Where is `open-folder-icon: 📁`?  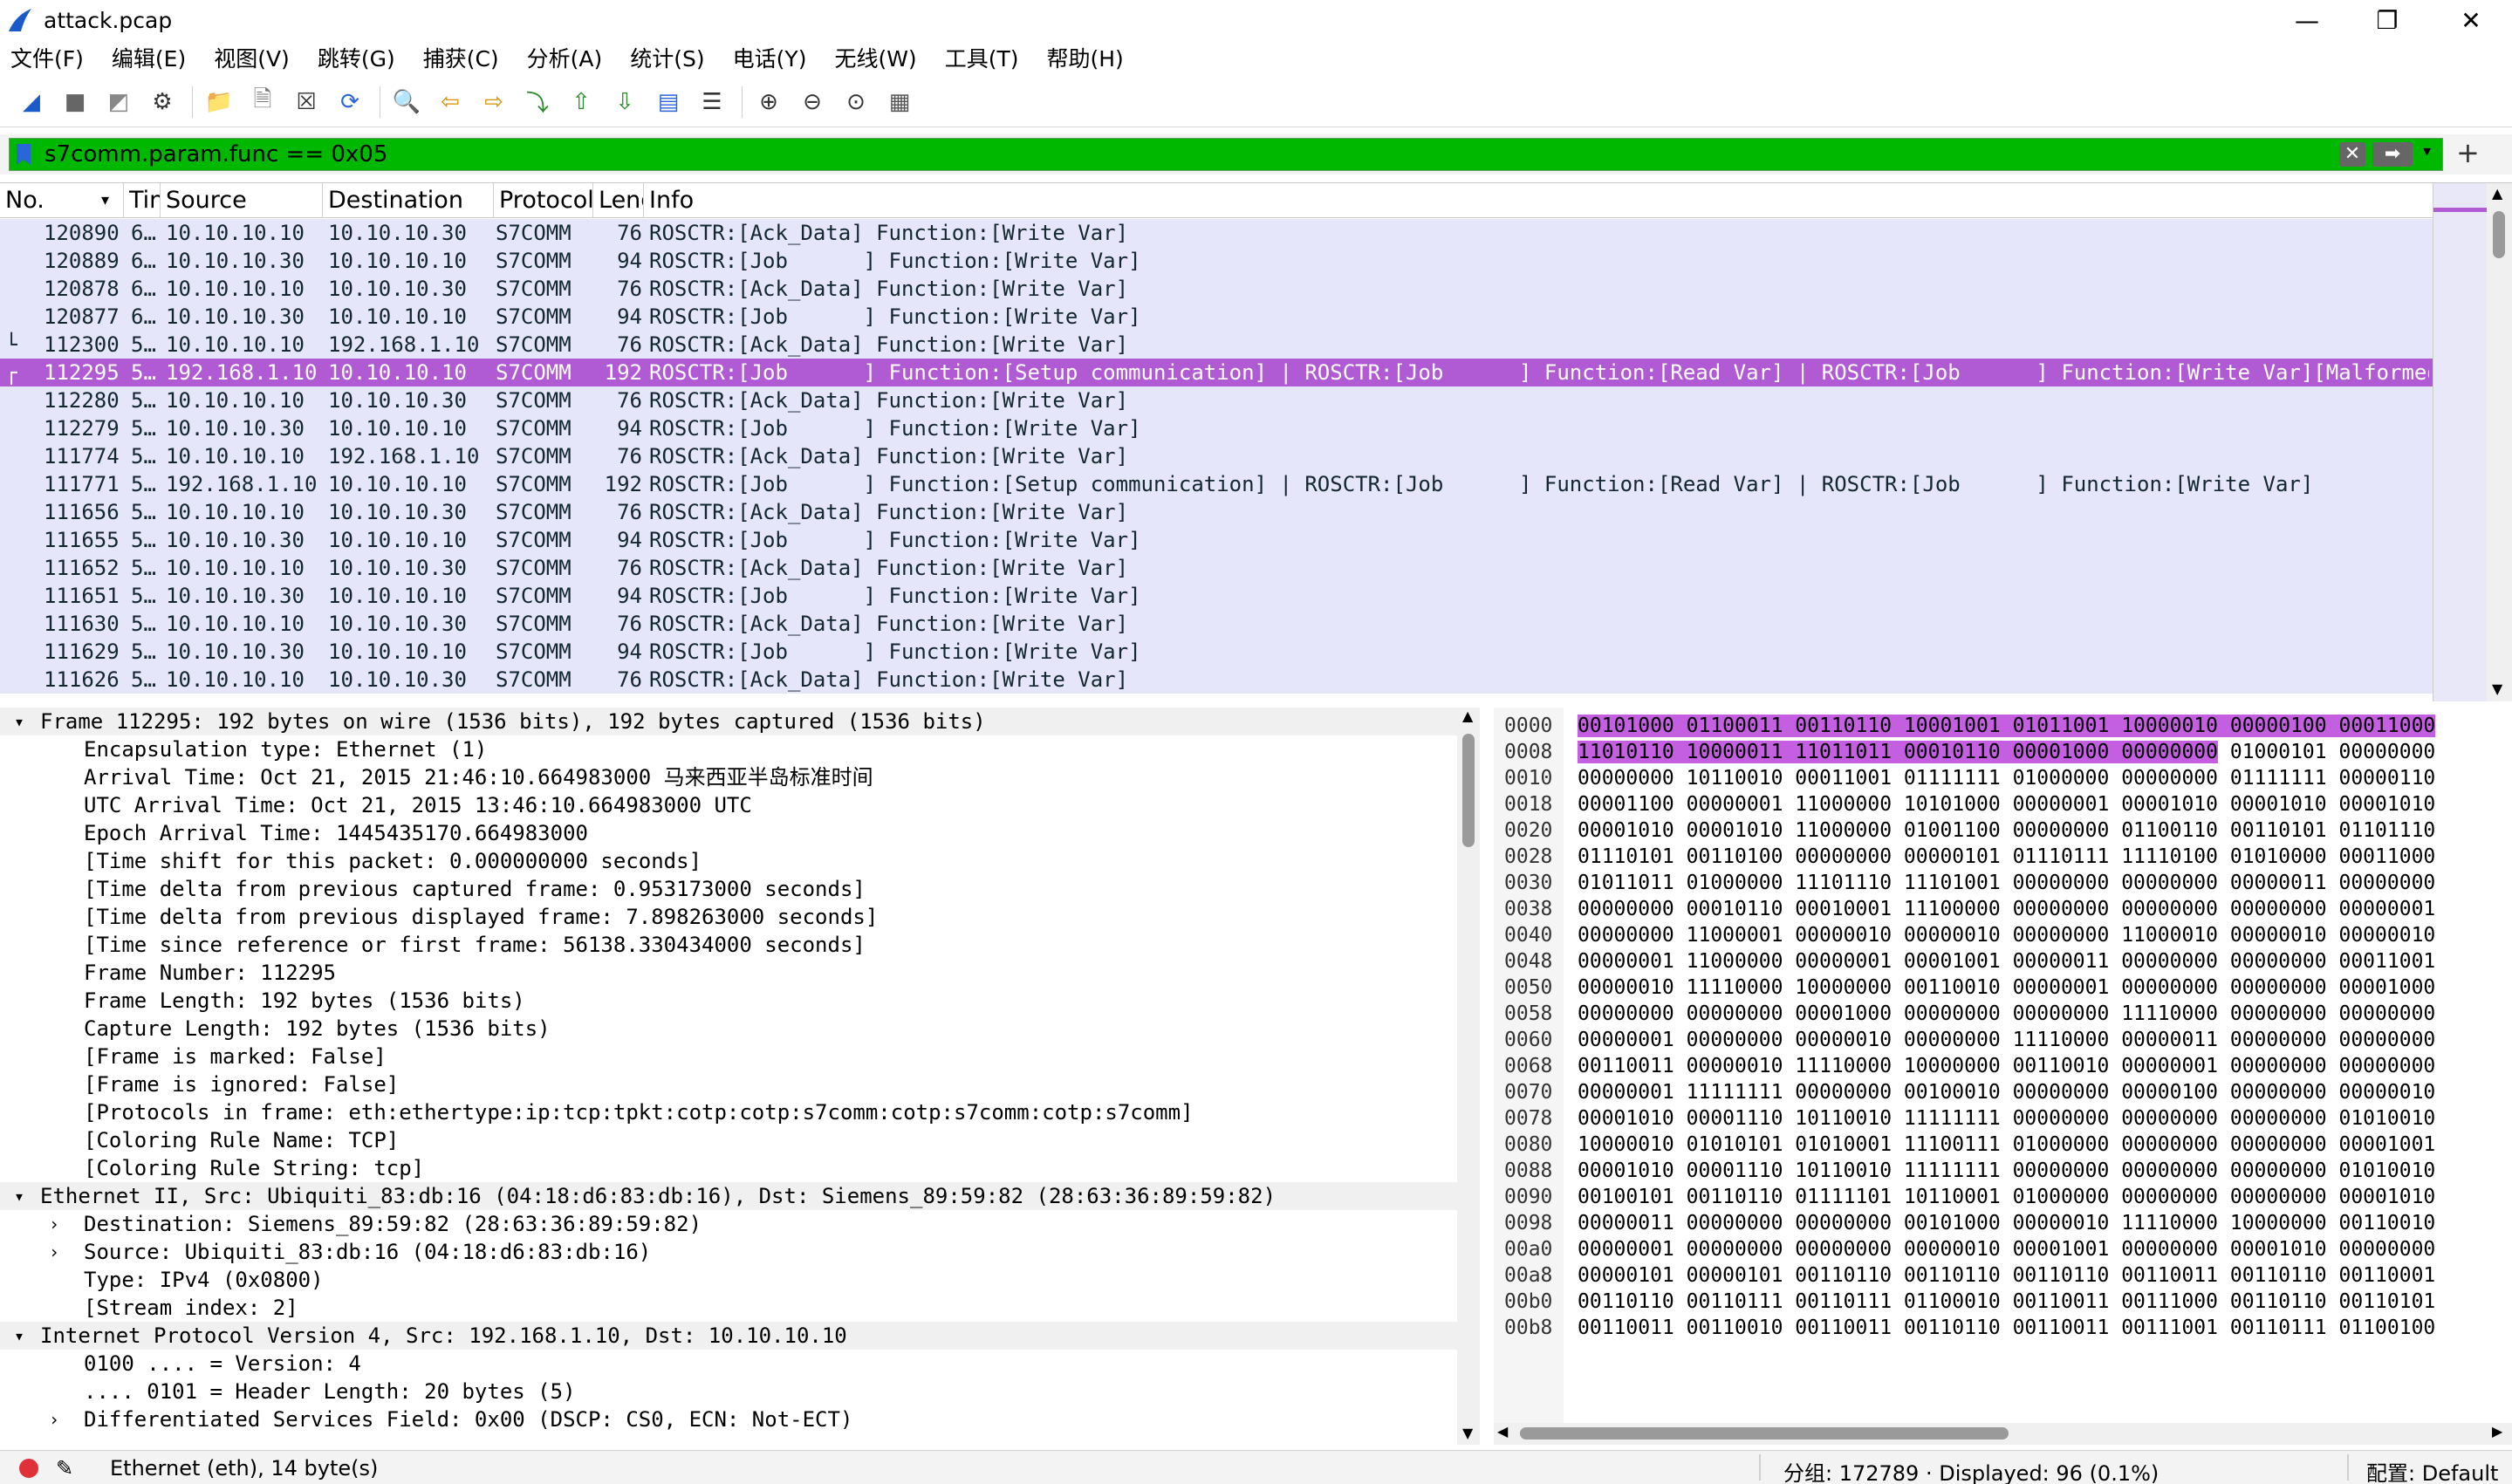
open-folder-icon: 📁 is located at coordinates (219, 102).